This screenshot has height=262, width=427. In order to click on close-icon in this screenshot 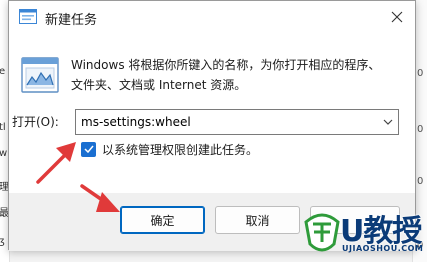, I will do `click(397, 17)`.